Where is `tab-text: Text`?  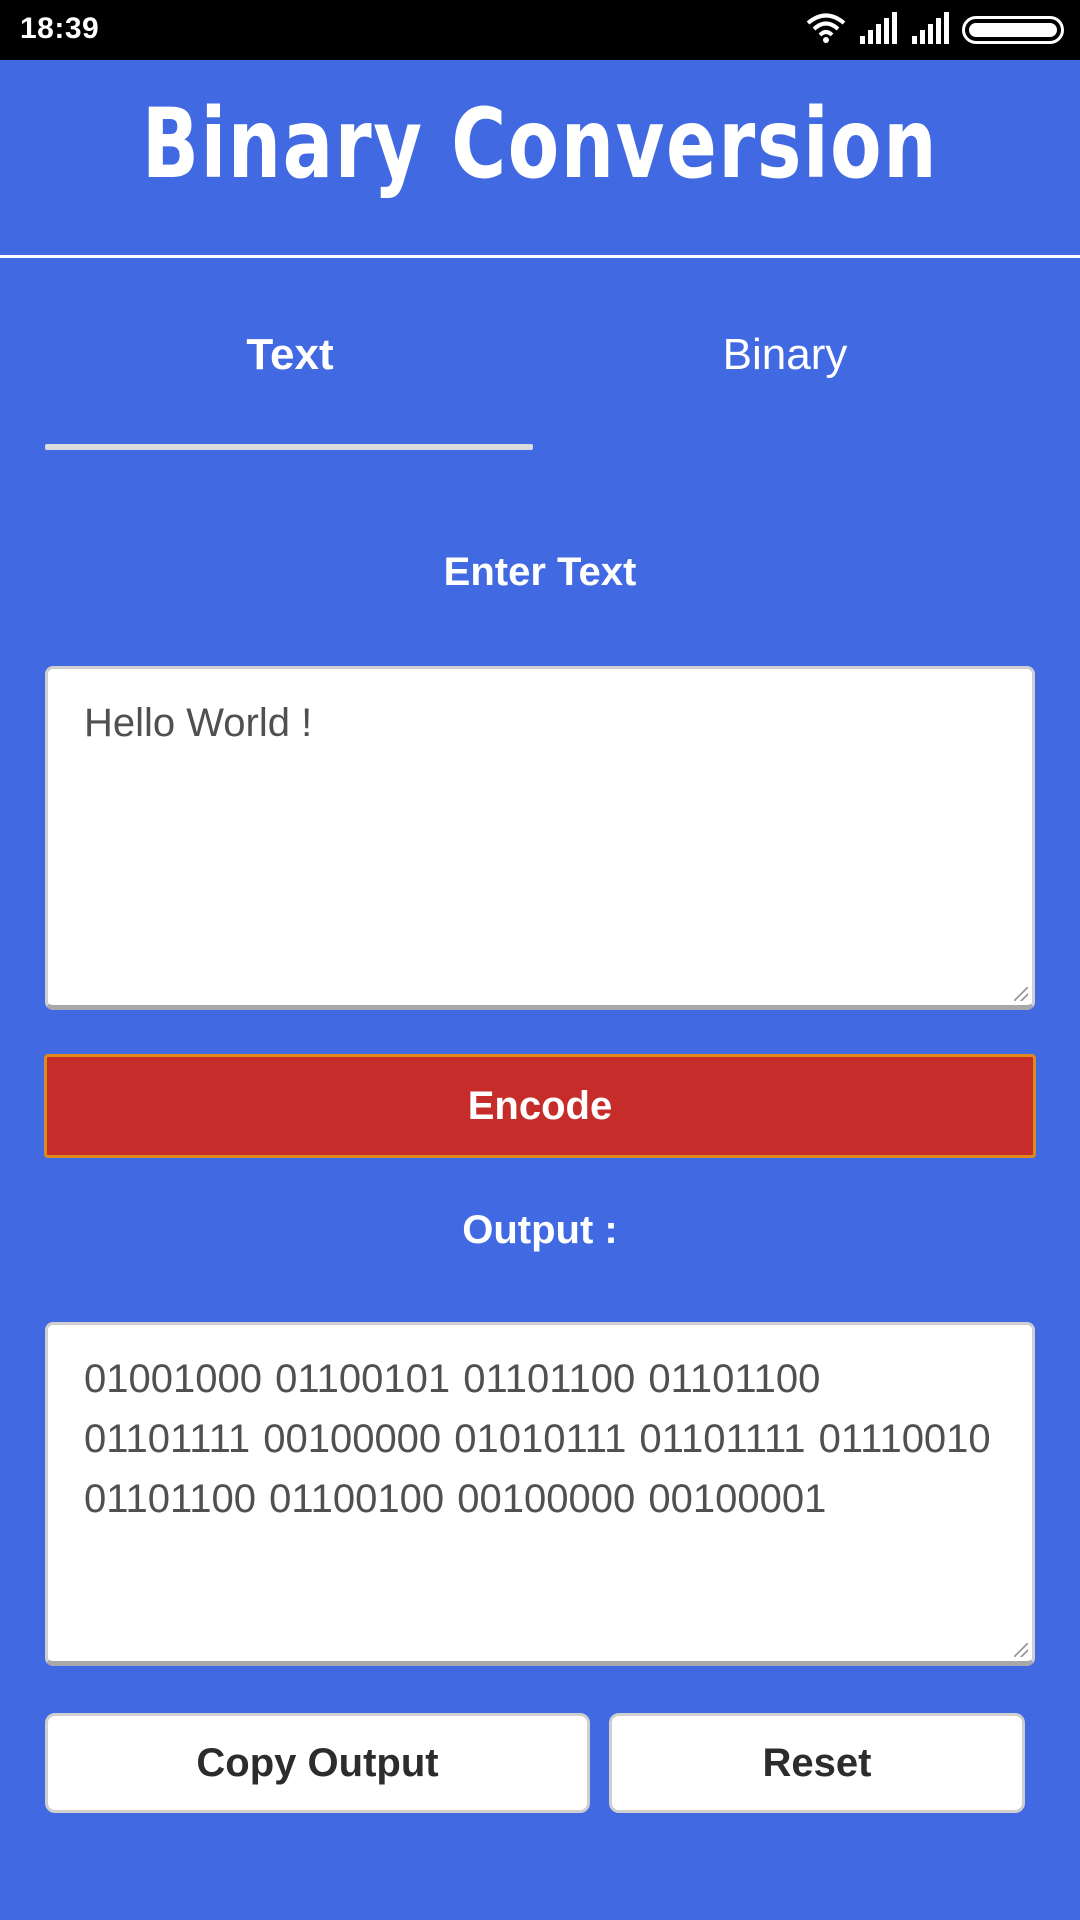
tab-text: Text is located at coordinates (290, 355).